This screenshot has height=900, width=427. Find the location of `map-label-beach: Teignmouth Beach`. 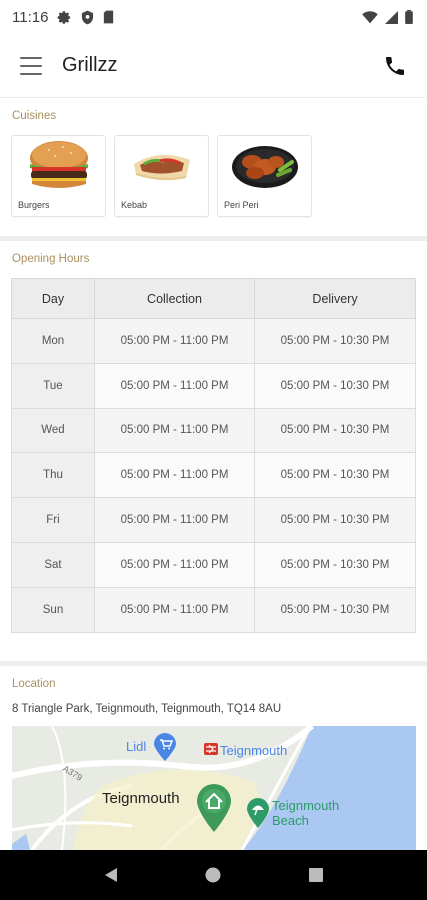

map-label-beach: Teignmouth Beach is located at coordinates (305, 813).